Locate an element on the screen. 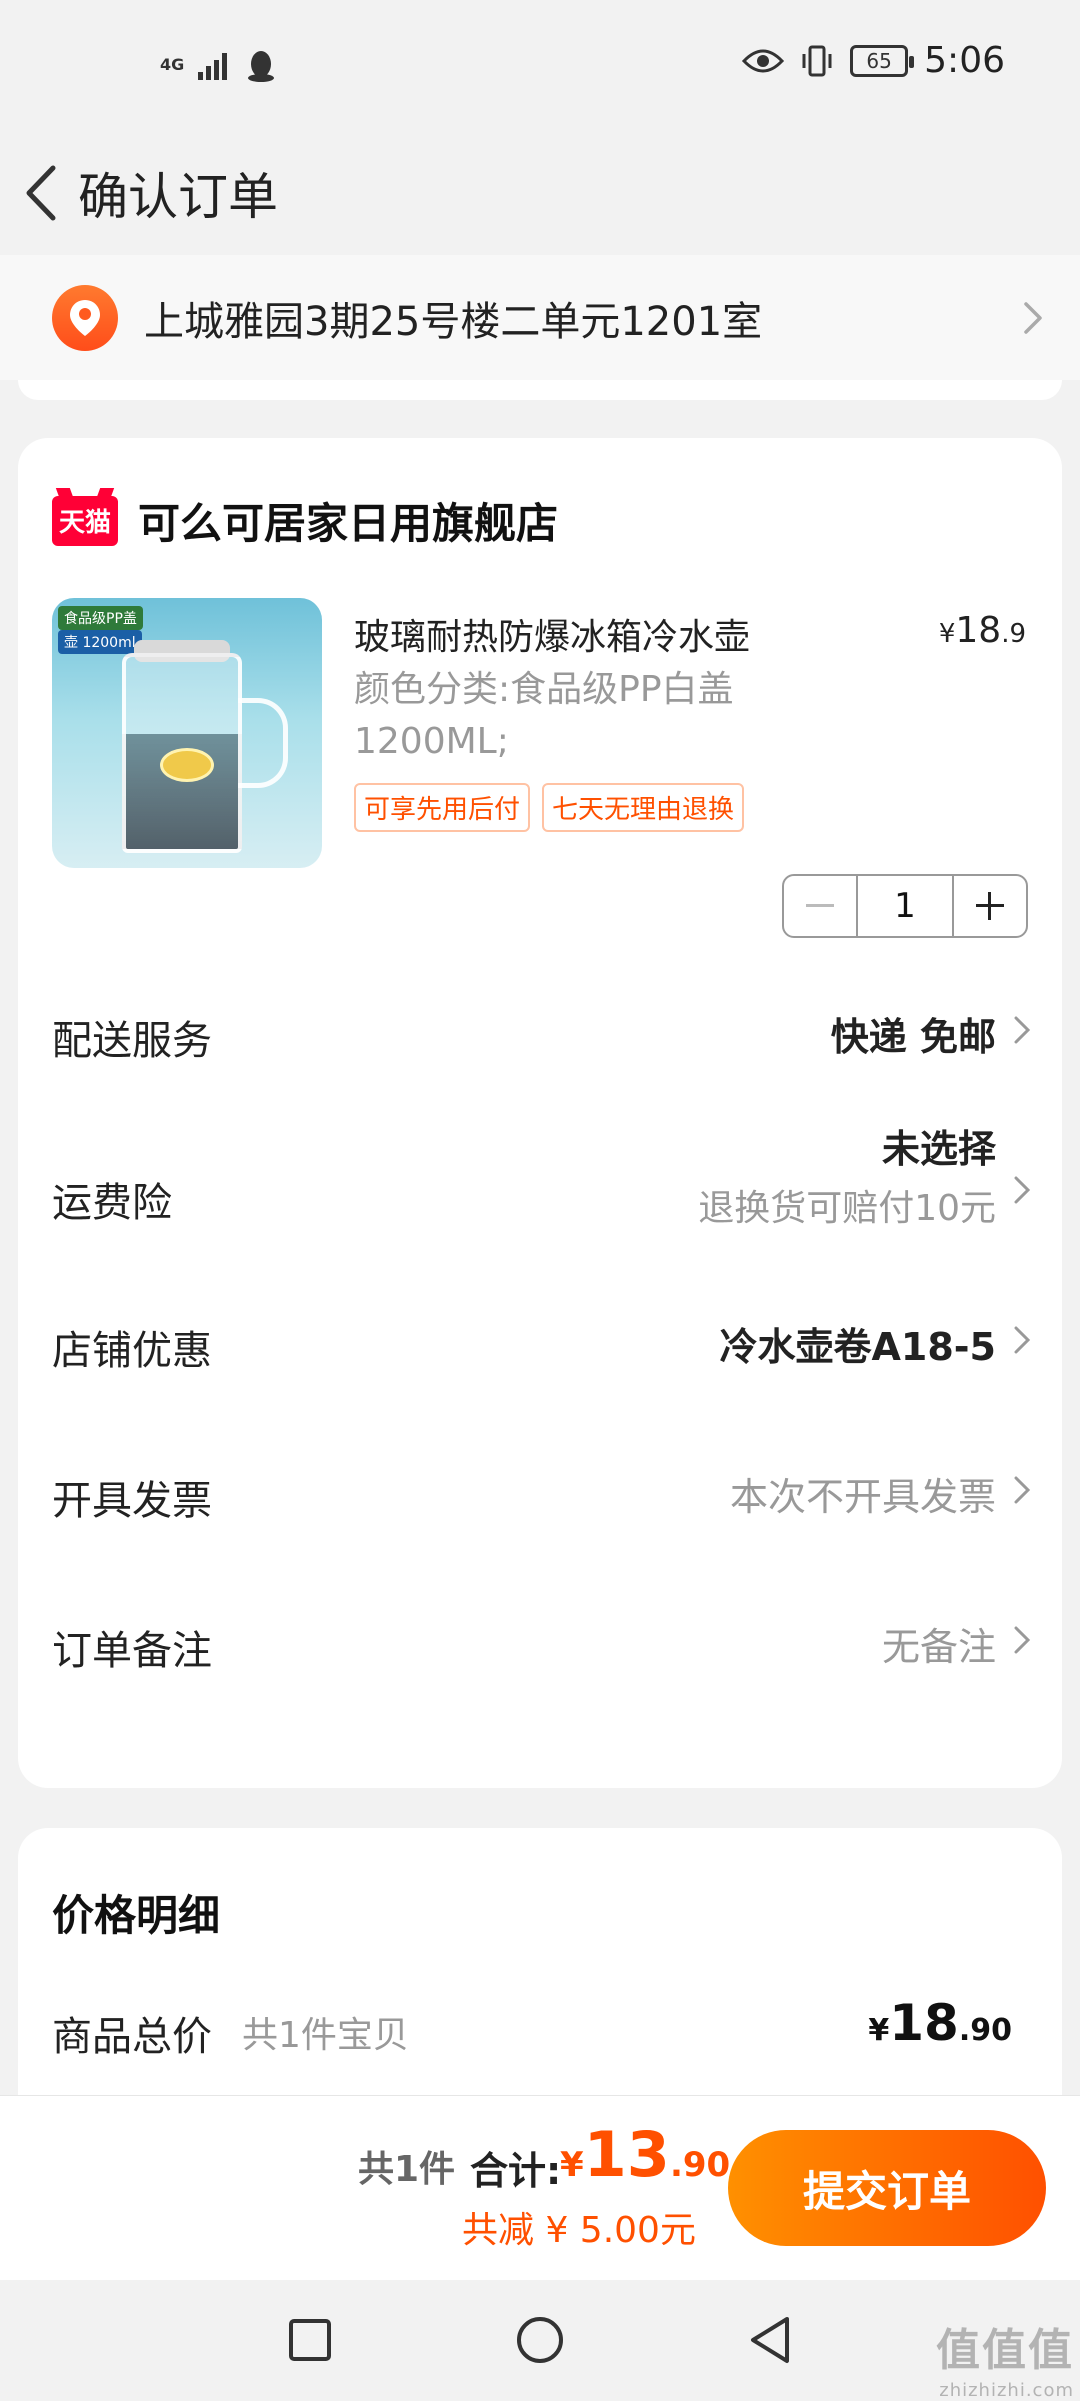  option-value: 快递 免邮 is located at coordinates (913, 1037).